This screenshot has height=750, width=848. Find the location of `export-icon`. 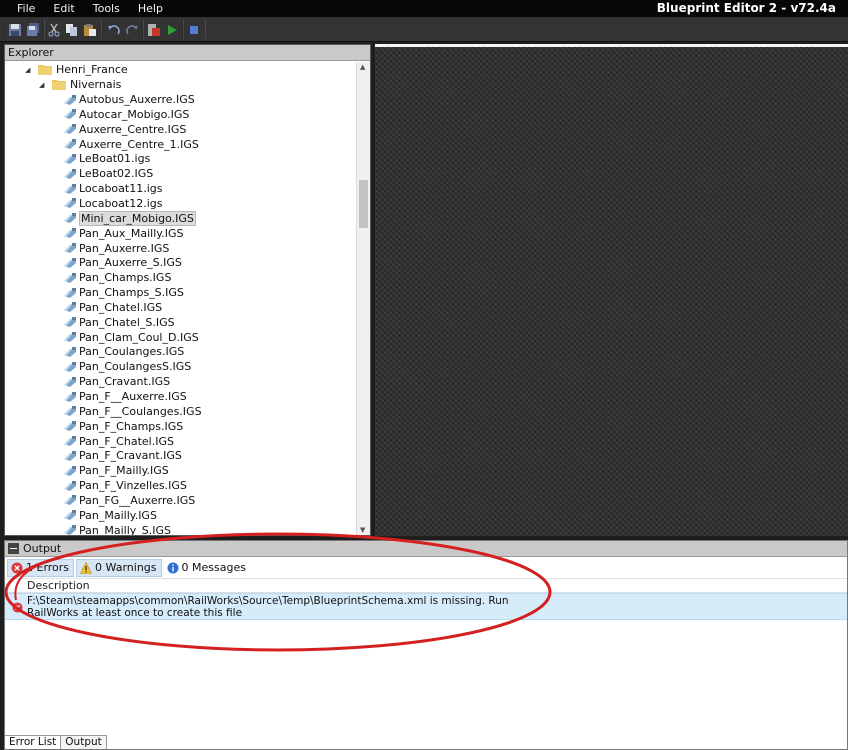

export-icon is located at coordinates (154, 29).